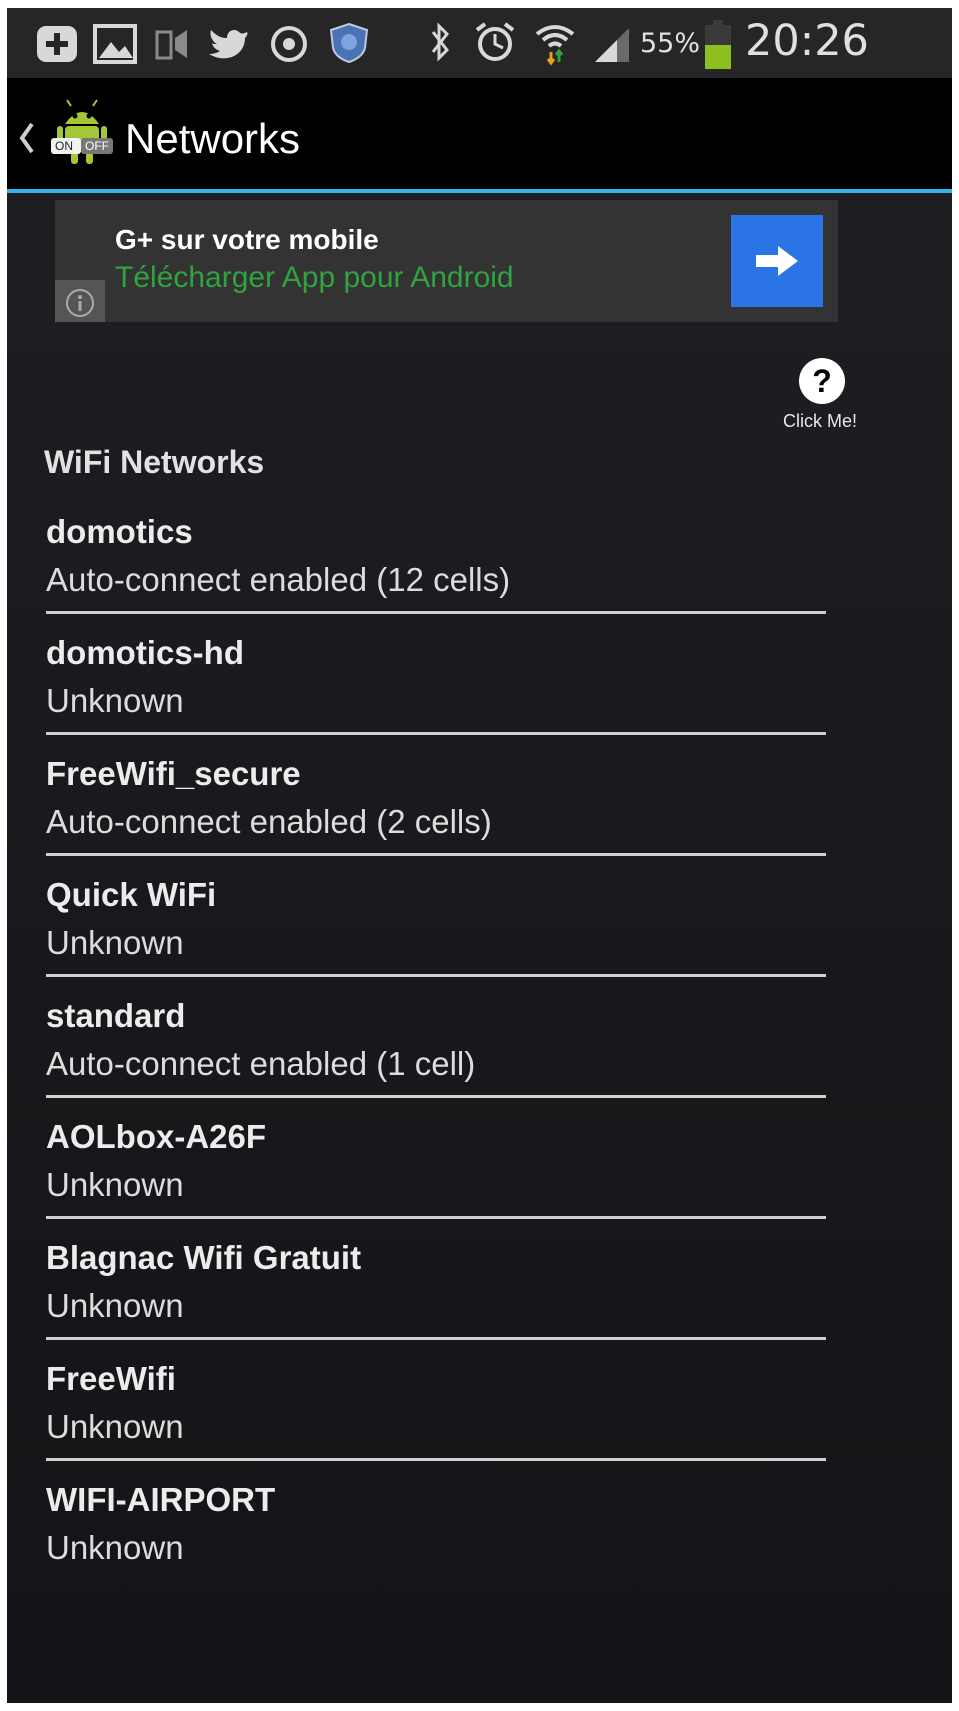  I want to click on network-status: Auto-connect enabled (1 cell), so click(261, 1063).